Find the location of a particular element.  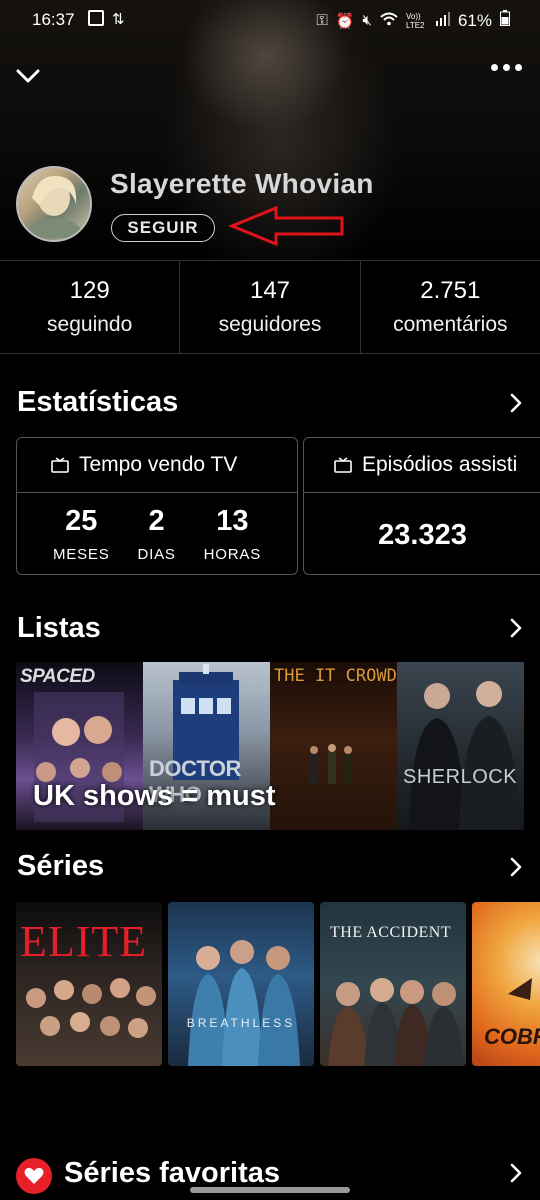

tv-time-values: 25 MESES 2 DIAS 13 HORAS is located at coordinates (157, 534).